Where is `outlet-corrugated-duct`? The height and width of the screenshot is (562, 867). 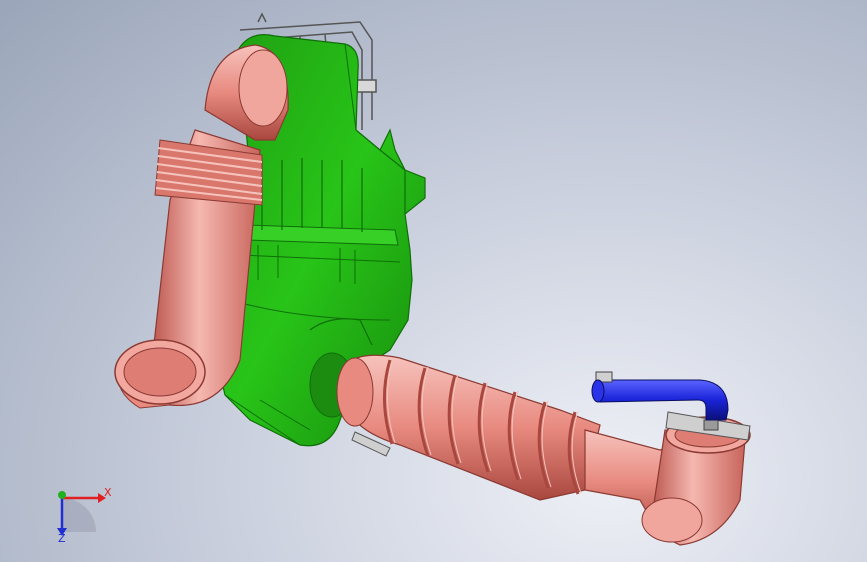 outlet-corrugated-duct is located at coordinates (468, 427).